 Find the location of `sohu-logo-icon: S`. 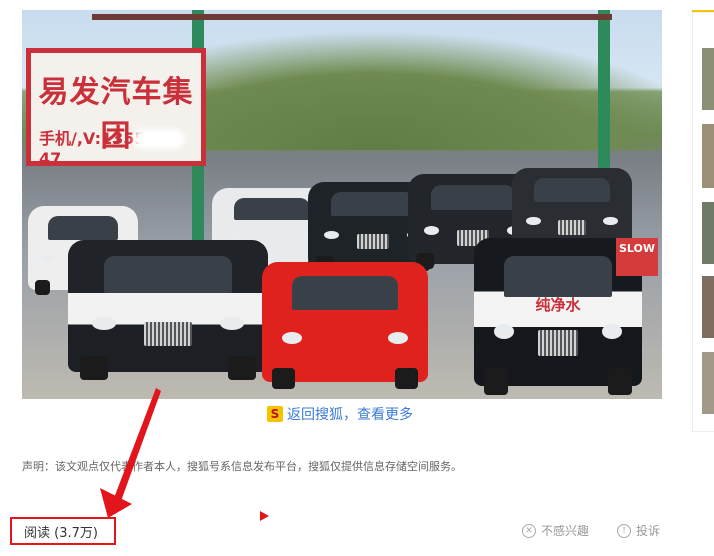

sohu-logo-icon: S is located at coordinates (275, 414).